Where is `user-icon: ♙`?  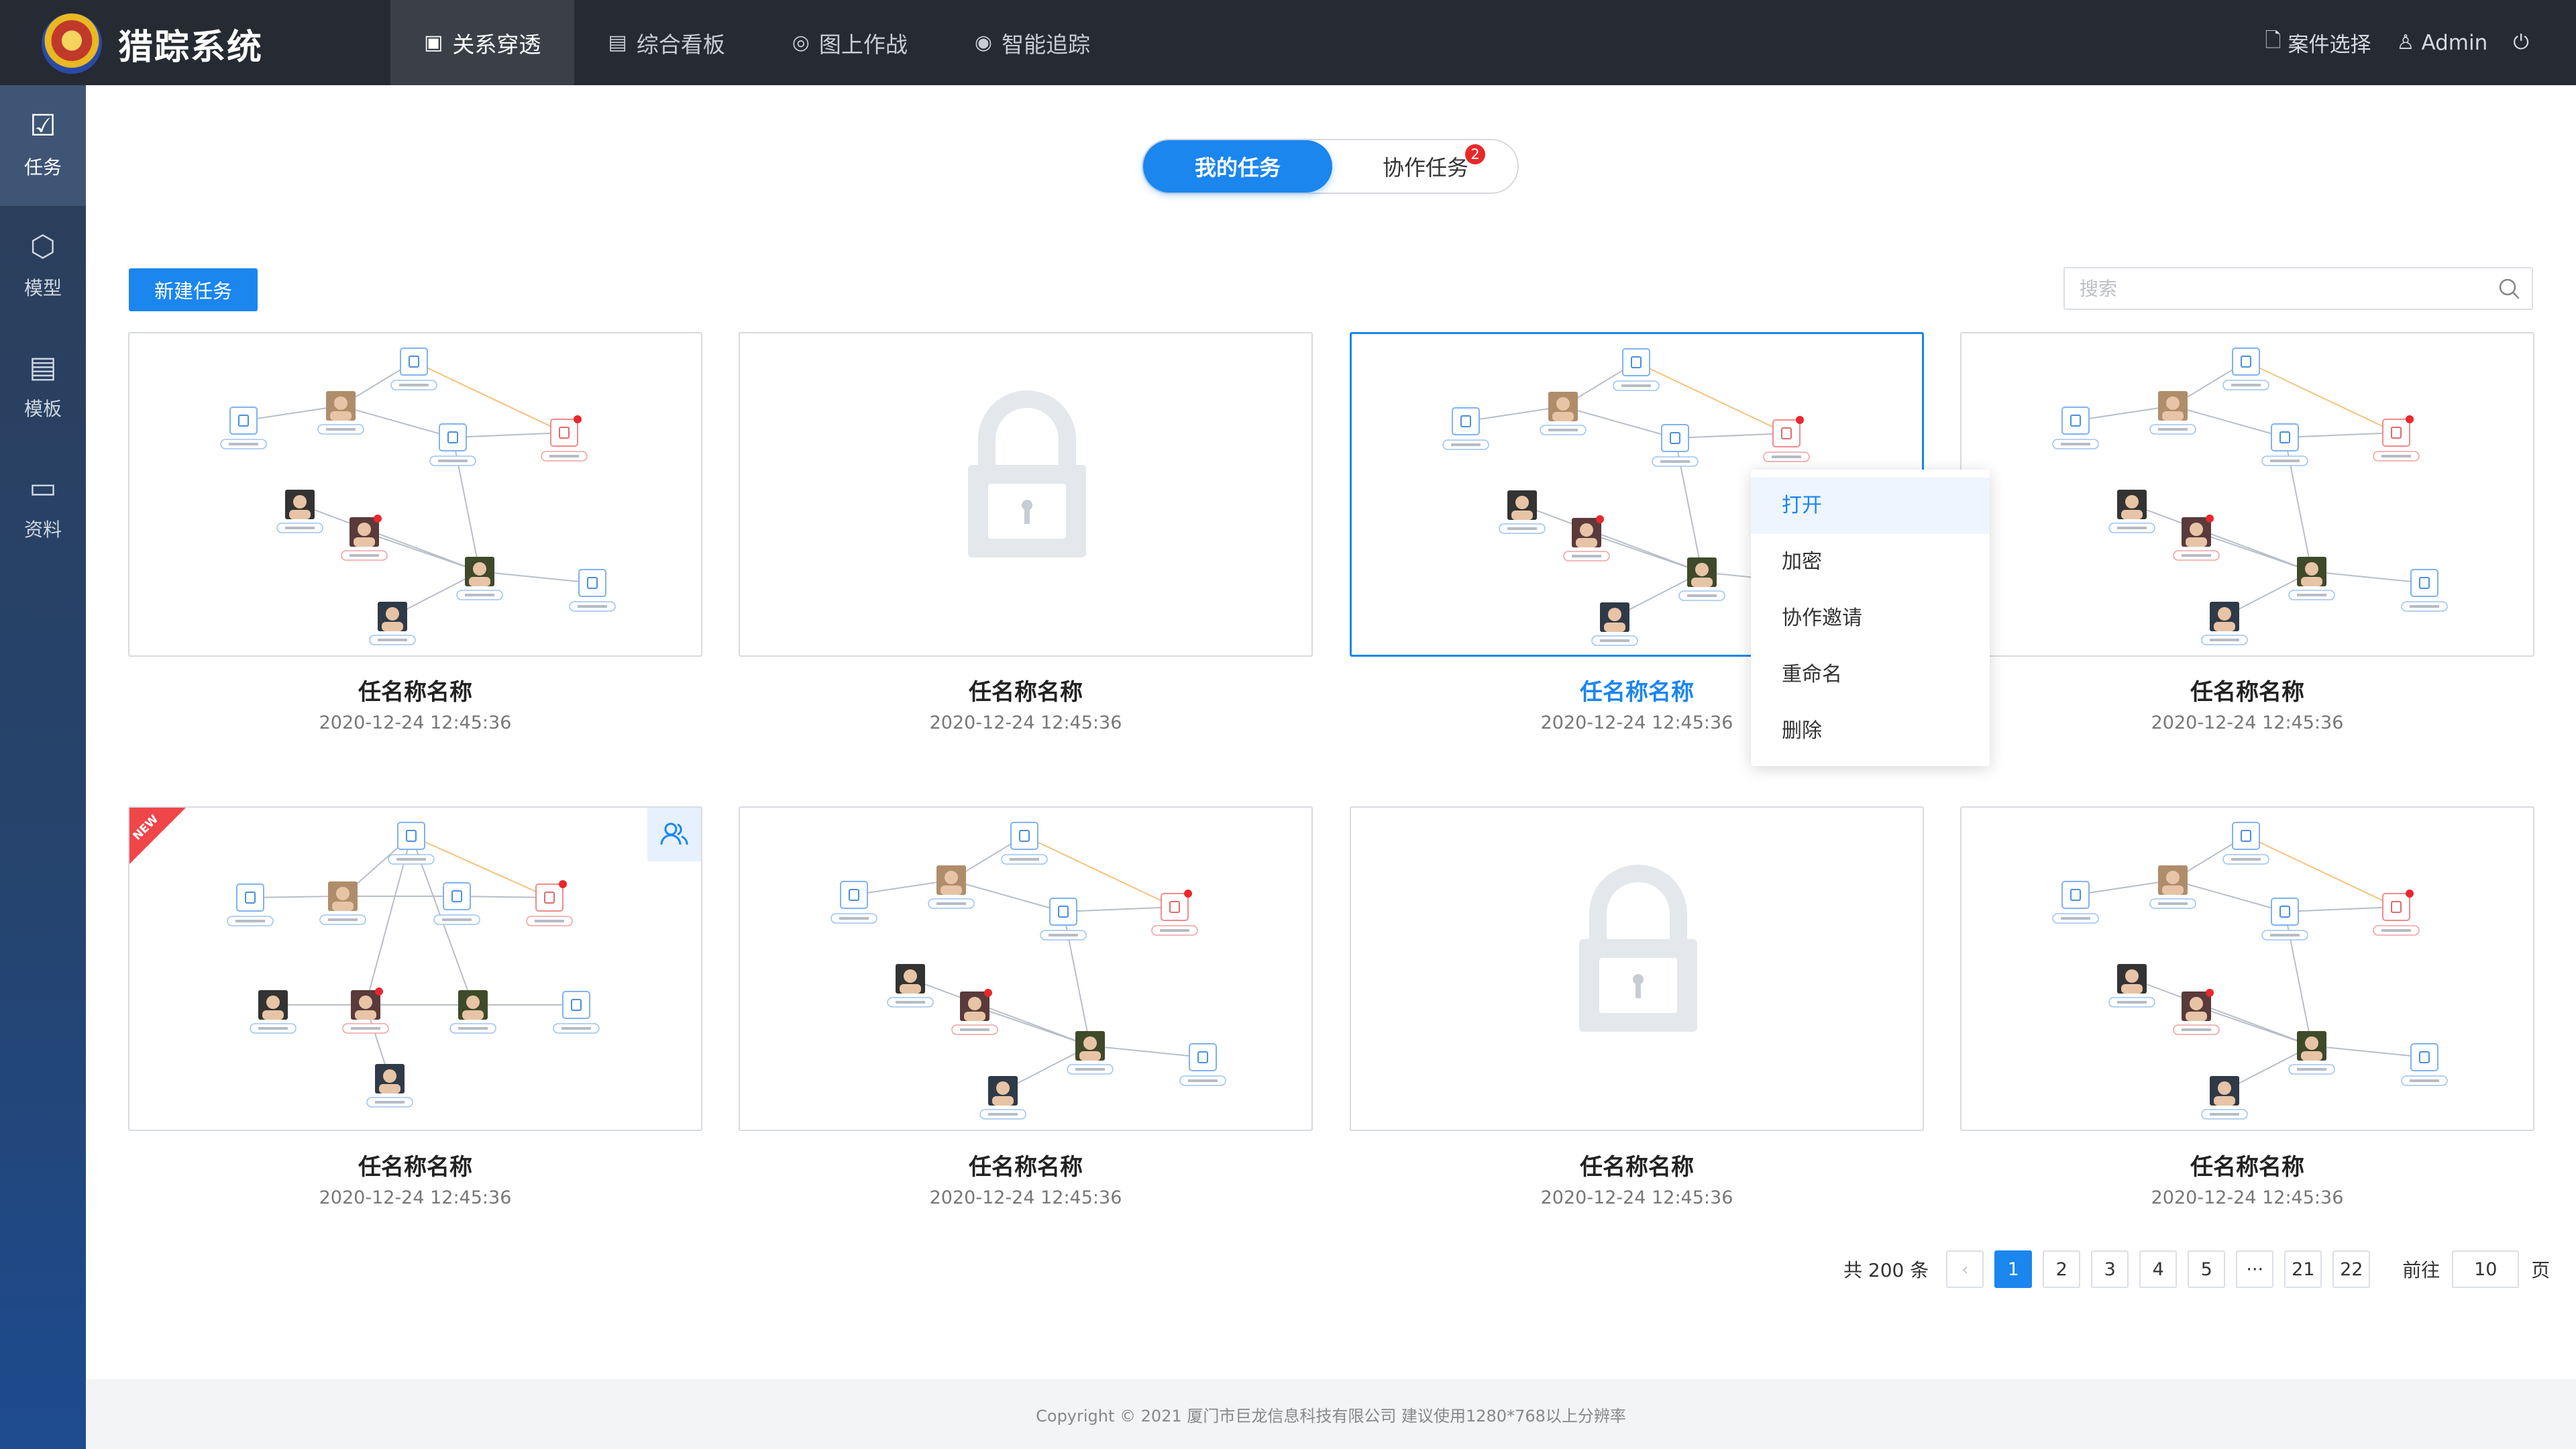
user-icon: ♙ is located at coordinates (2405, 42).